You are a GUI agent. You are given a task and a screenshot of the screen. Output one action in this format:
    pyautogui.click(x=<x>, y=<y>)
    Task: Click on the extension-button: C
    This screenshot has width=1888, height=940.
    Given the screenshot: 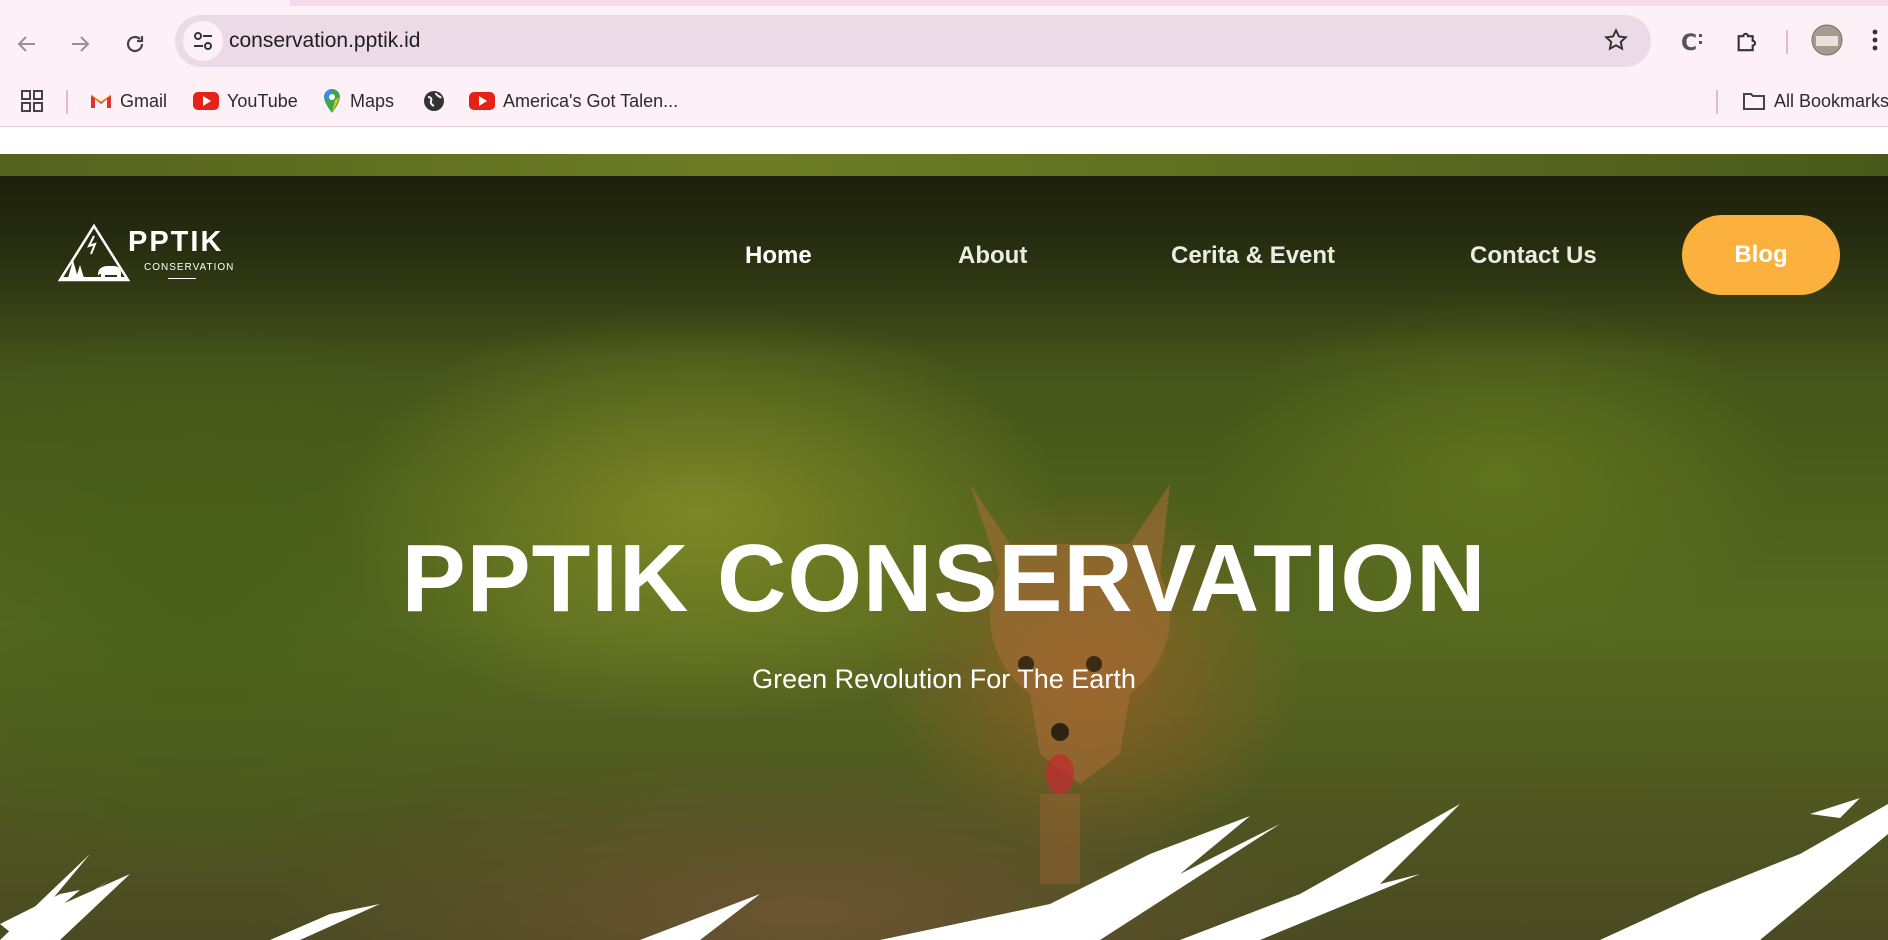 What is the action you would take?
    pyautogui.click(x=1693, y=43)
    